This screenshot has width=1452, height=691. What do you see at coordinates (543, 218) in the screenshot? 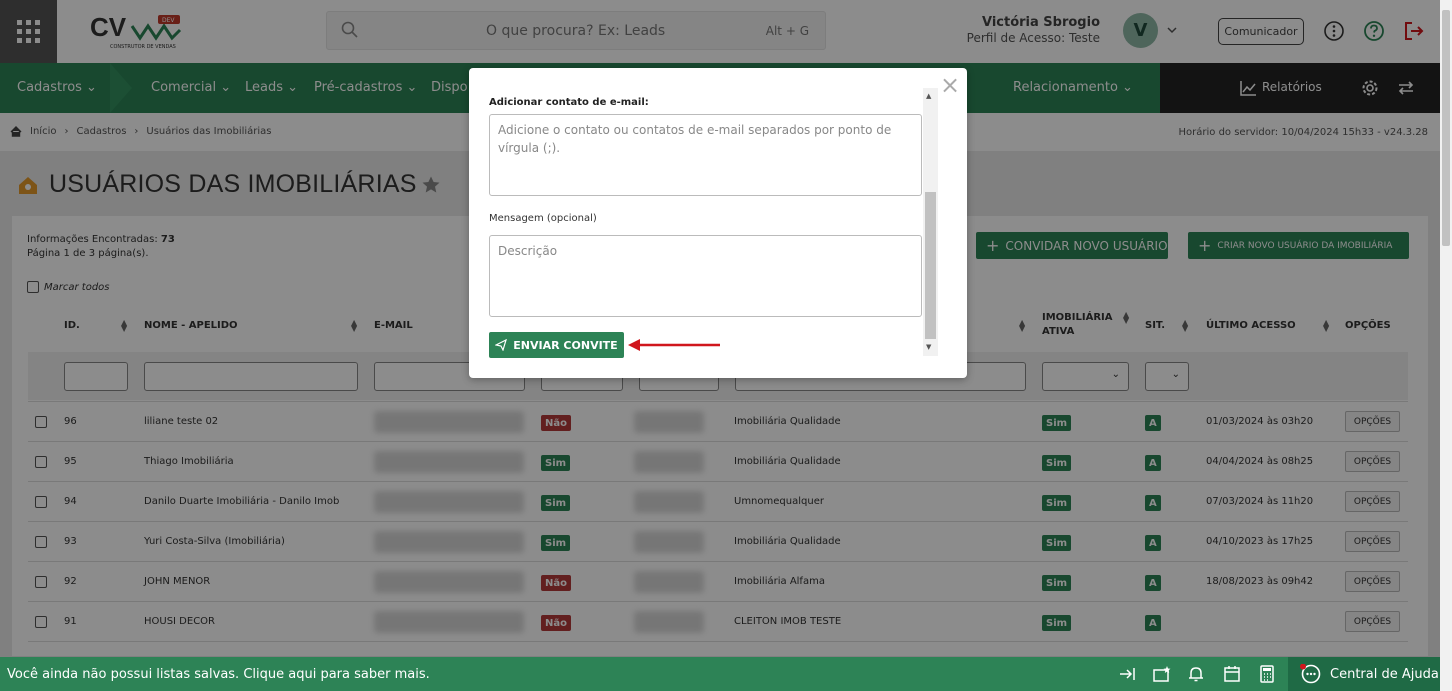
I see `message-label: Mensagem (opcional)` at bounding box center [543, 218].